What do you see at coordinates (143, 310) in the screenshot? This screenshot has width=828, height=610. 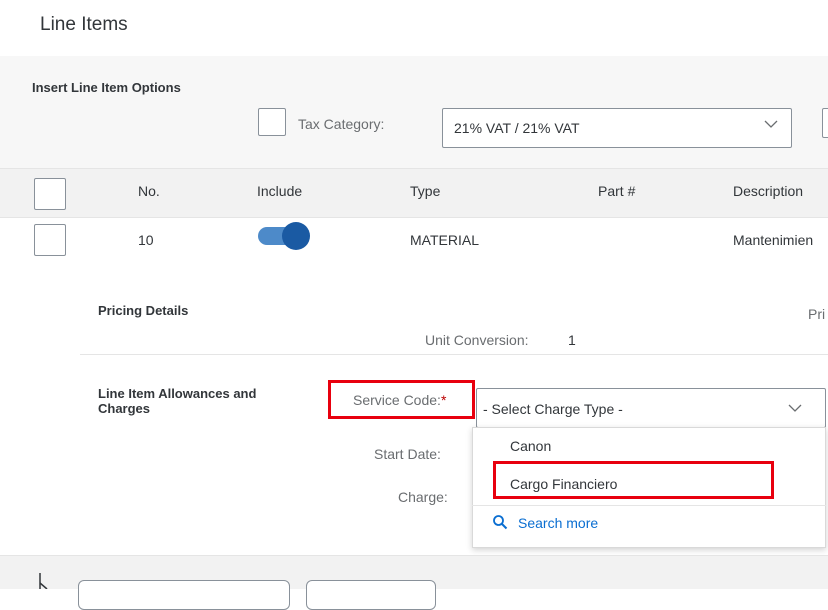 I see `pricing-details-title: Pricing Details` at bounding box center [143, 310].